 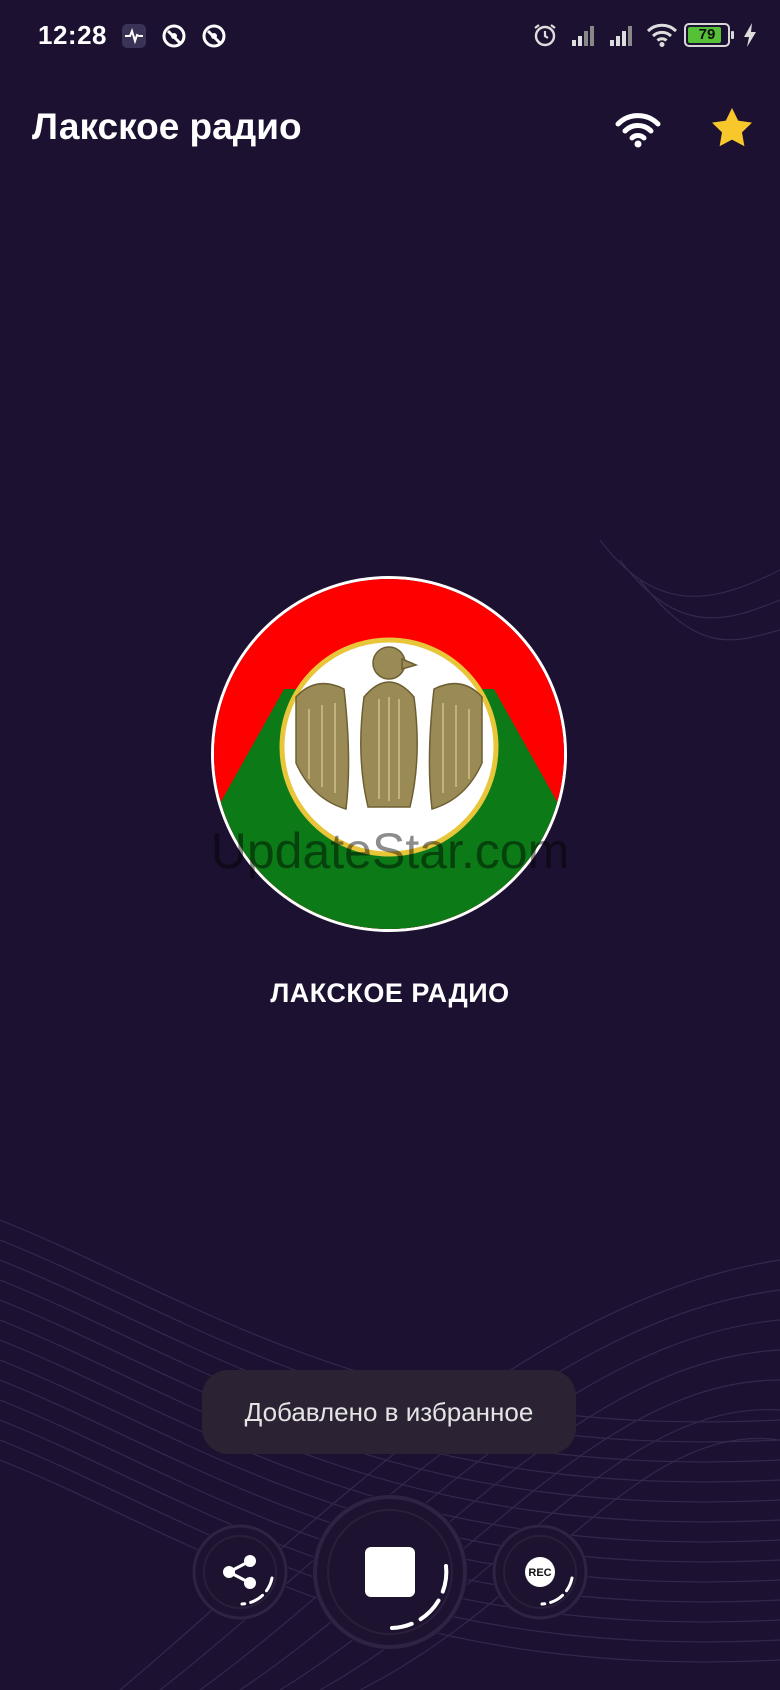 What do you see at coordinates (390, 993) in the screenshot?
I see `station-name: ЛАКСКОЕ РАДИО` at bounding box center [390, 993].